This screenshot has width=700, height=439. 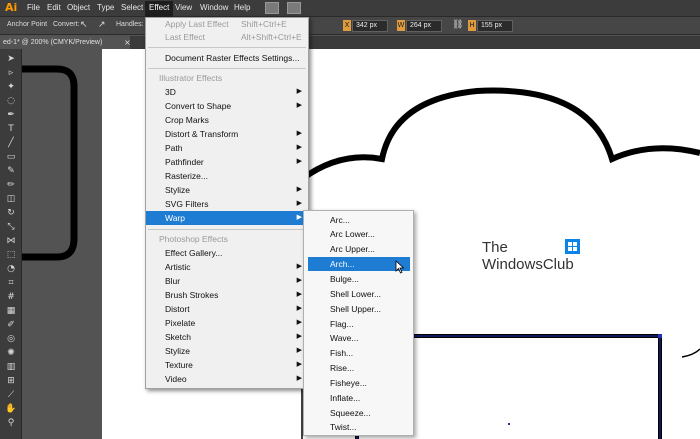 I want to click on menu-item-apply-last-effect: Apply Last Effect Shift+Ctrl+E, so click(x=227, y=24).